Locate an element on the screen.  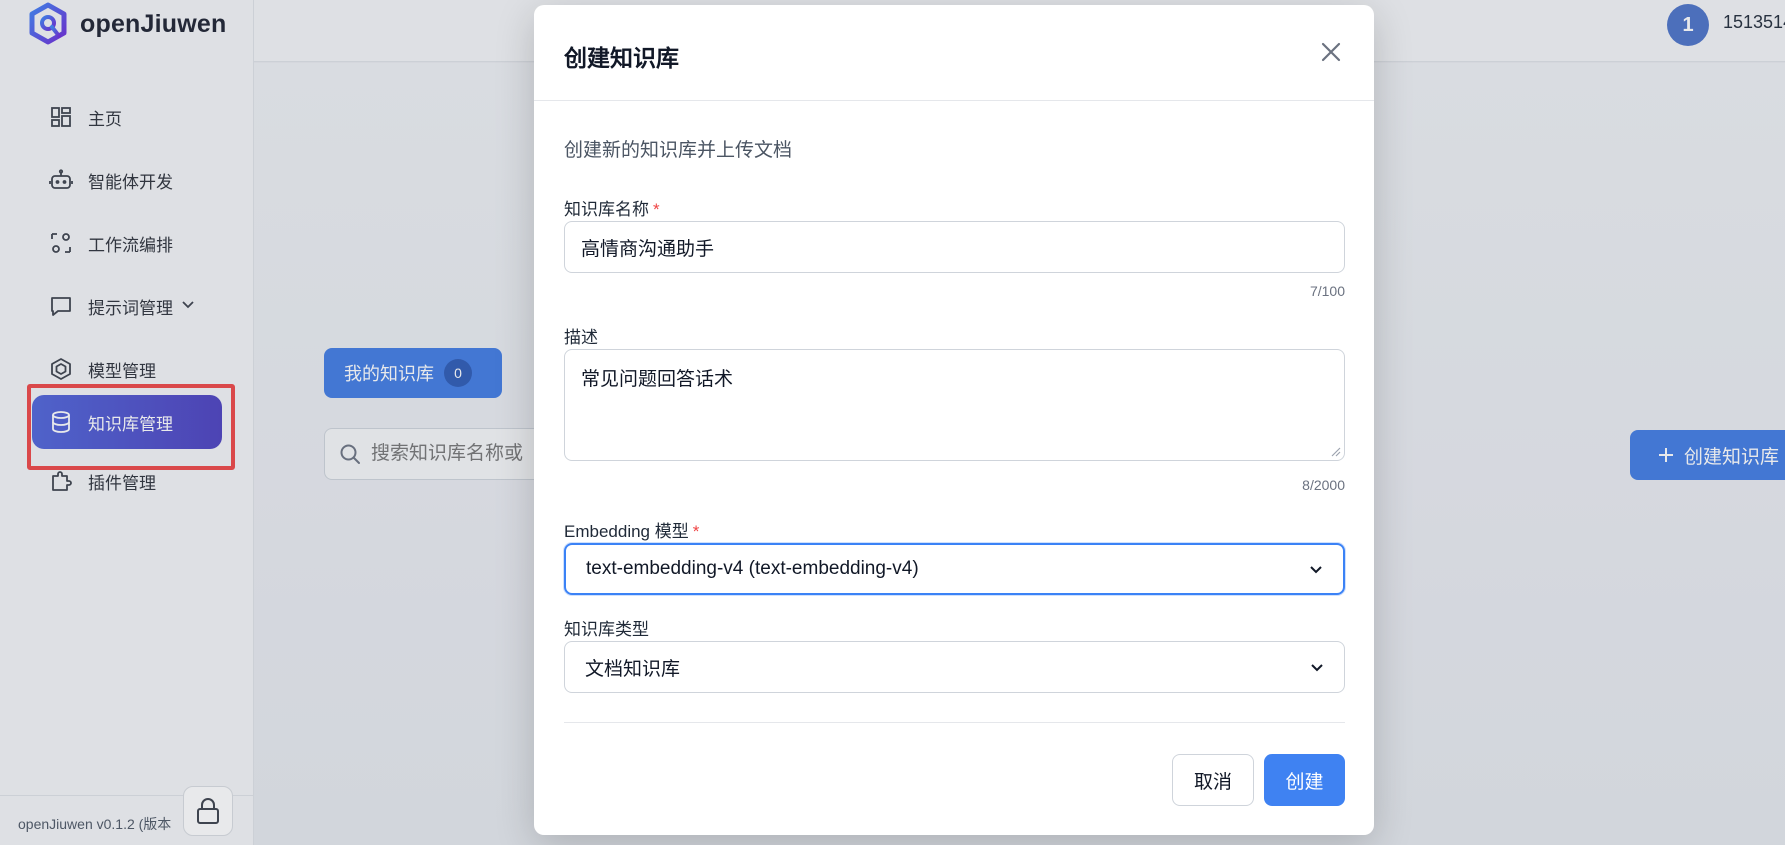
description-field-label: 描述 is located at coordinates (581, 337).